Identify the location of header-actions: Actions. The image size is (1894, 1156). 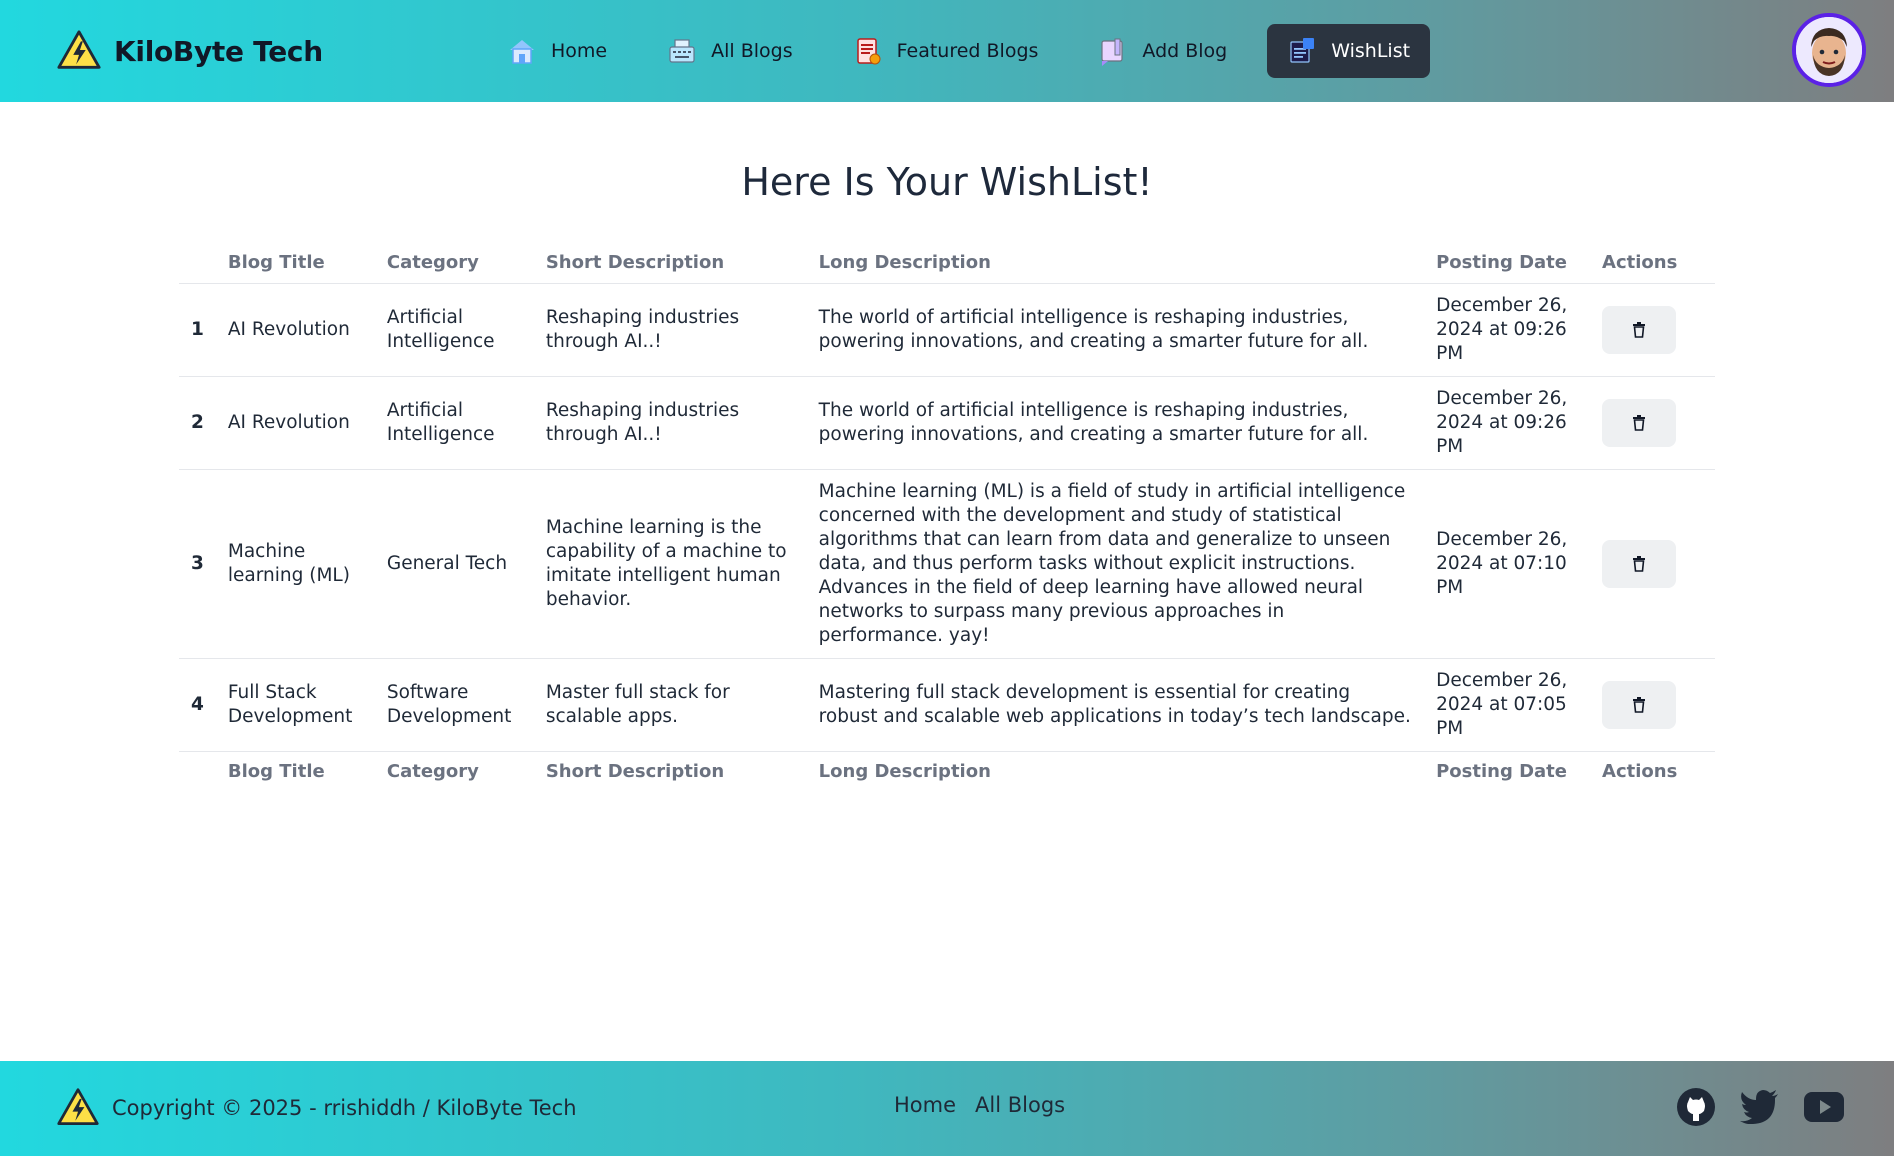
(1640, 263).